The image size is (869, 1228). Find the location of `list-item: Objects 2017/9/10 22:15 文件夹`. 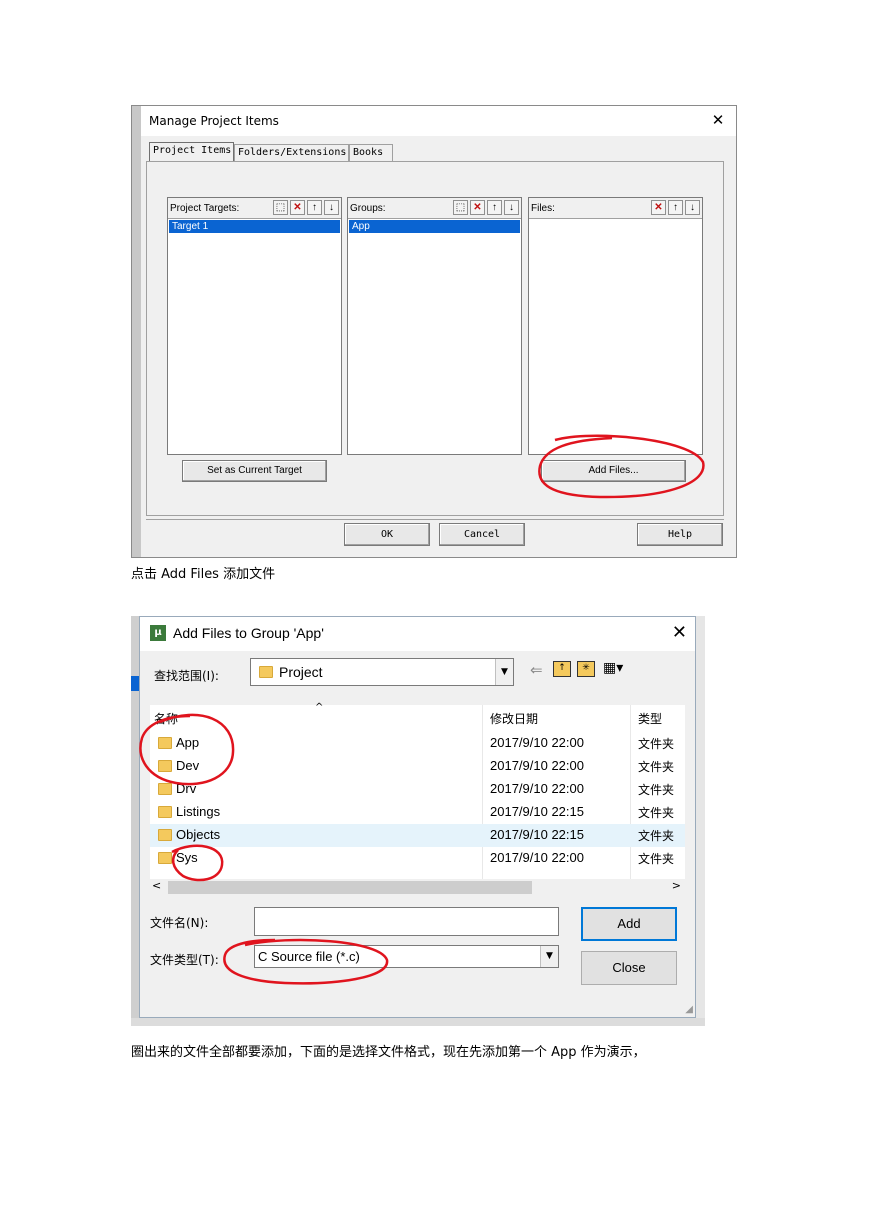

list-item: Objects 2017/9/10 22:15 文件夹 is located at coordinates (417, 835).